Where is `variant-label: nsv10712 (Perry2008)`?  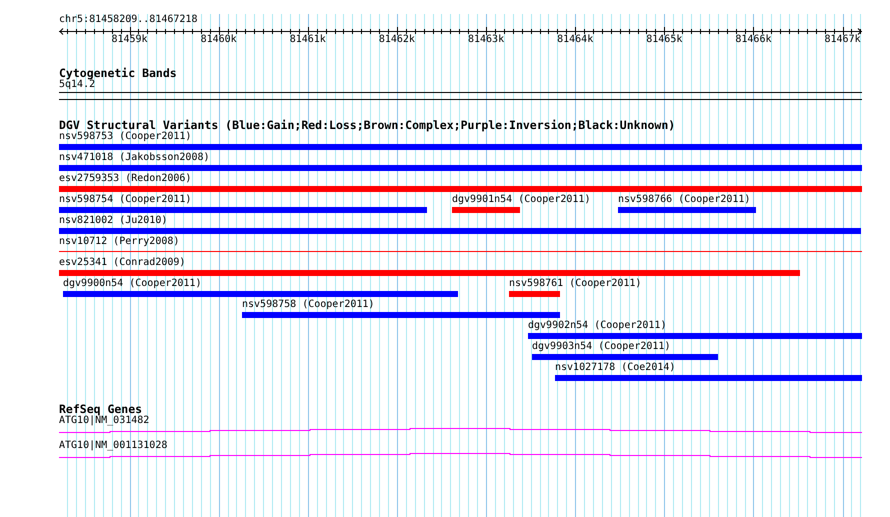 variant-label: nsv10712 (Perry2008) is located at coordinates (119, 242).